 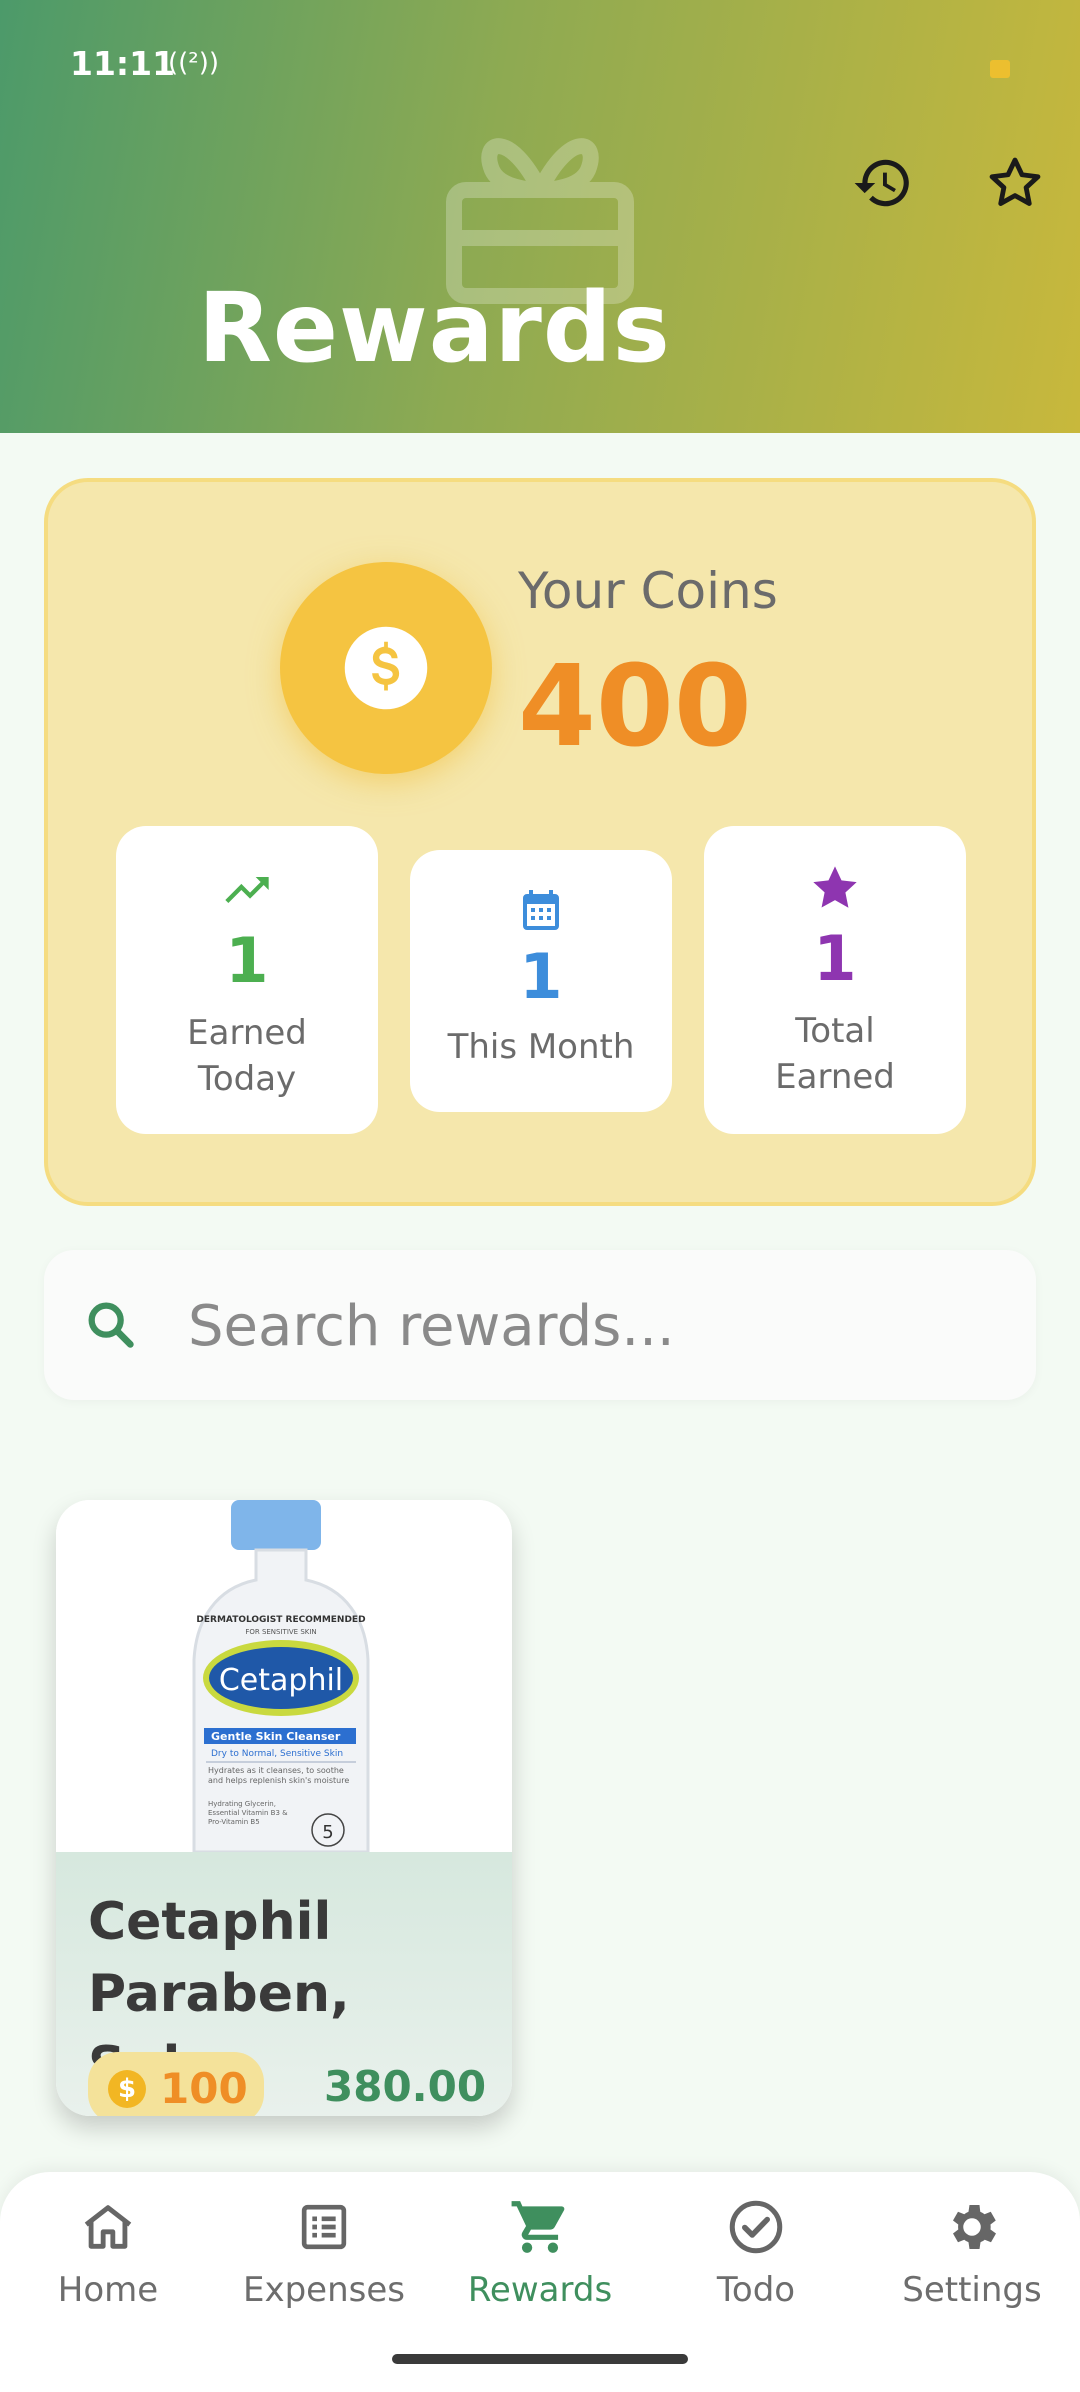 I want to click on nav-label: Rewards, so click(x=540, y=2290).